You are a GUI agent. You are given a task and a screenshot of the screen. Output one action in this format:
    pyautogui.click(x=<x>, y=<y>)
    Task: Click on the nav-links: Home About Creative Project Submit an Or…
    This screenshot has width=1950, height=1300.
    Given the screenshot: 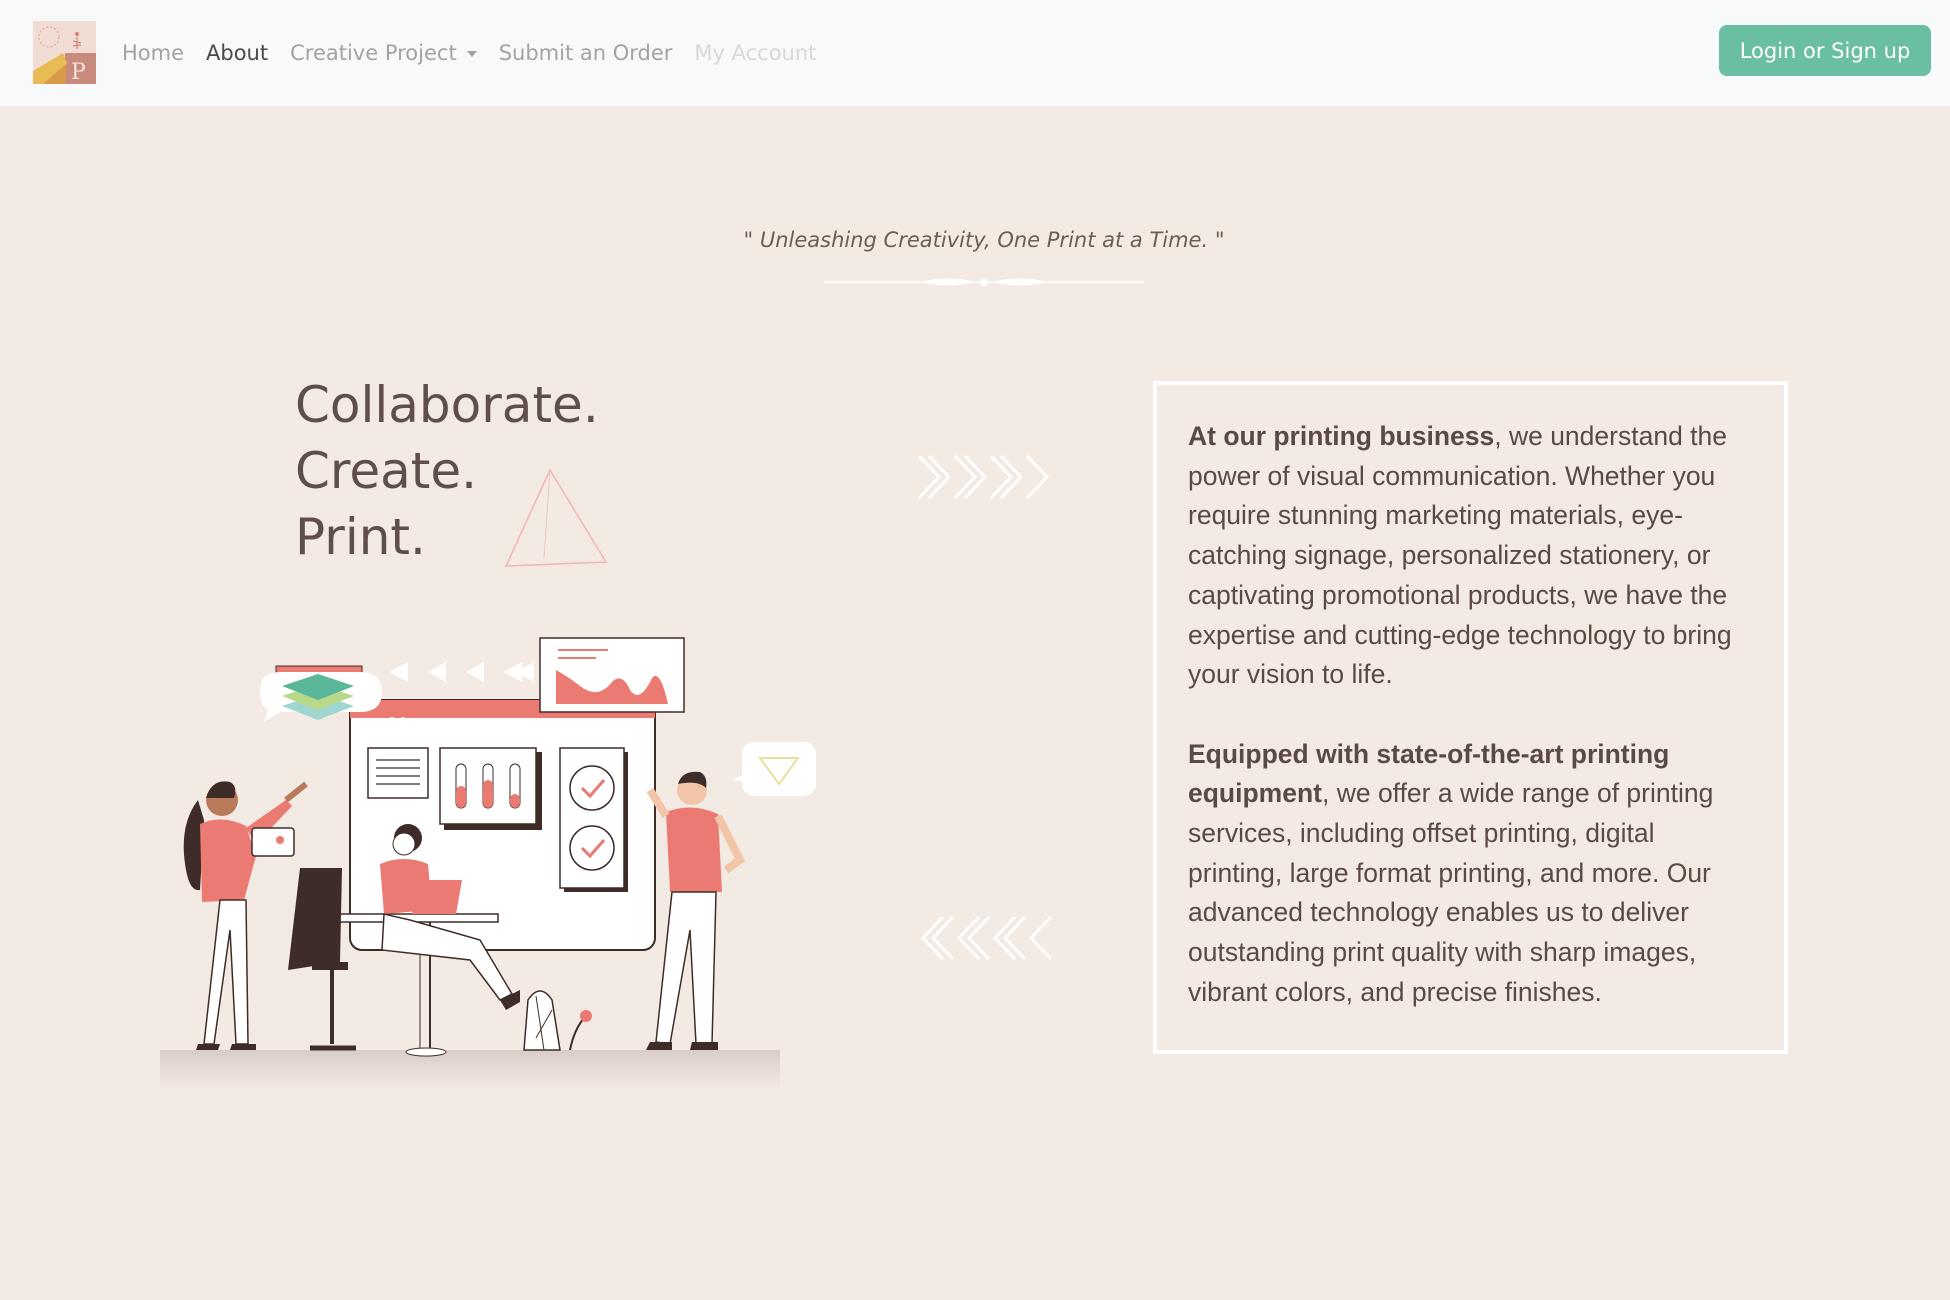 What is the action you would take?
    pyautogui.click(x=480, y=53)
    